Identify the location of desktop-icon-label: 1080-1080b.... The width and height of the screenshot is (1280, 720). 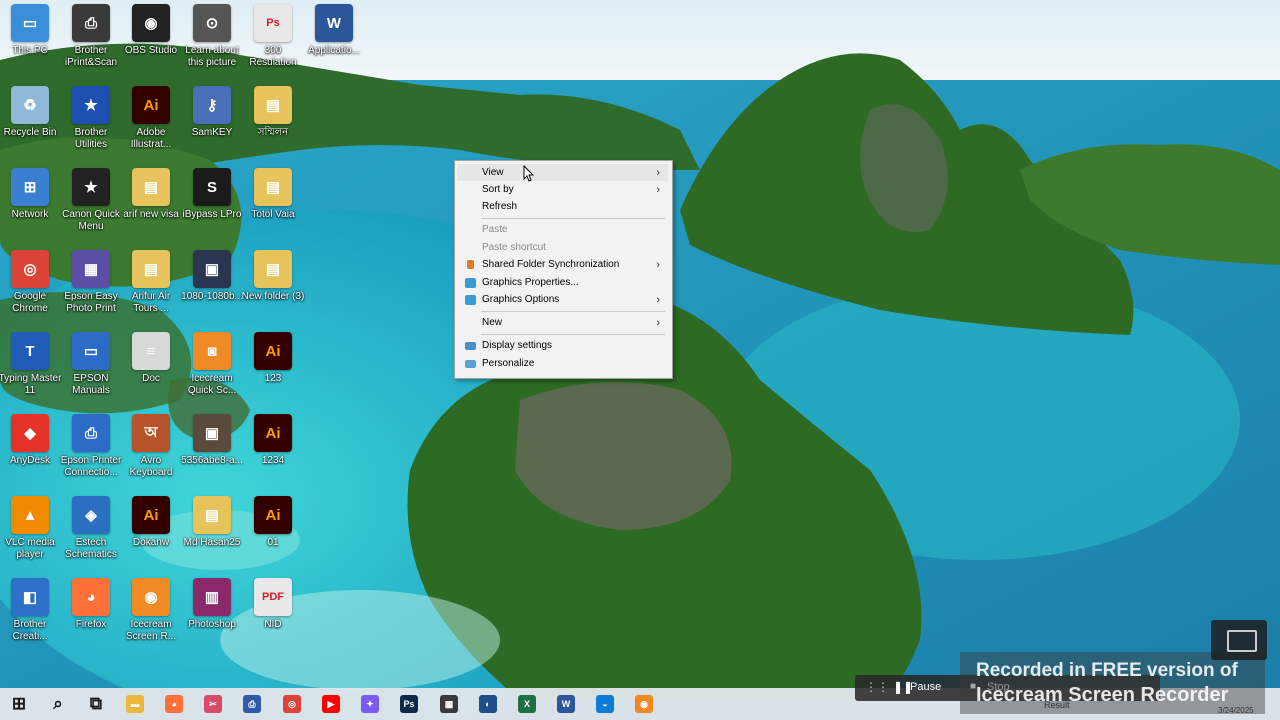
(212, 296).